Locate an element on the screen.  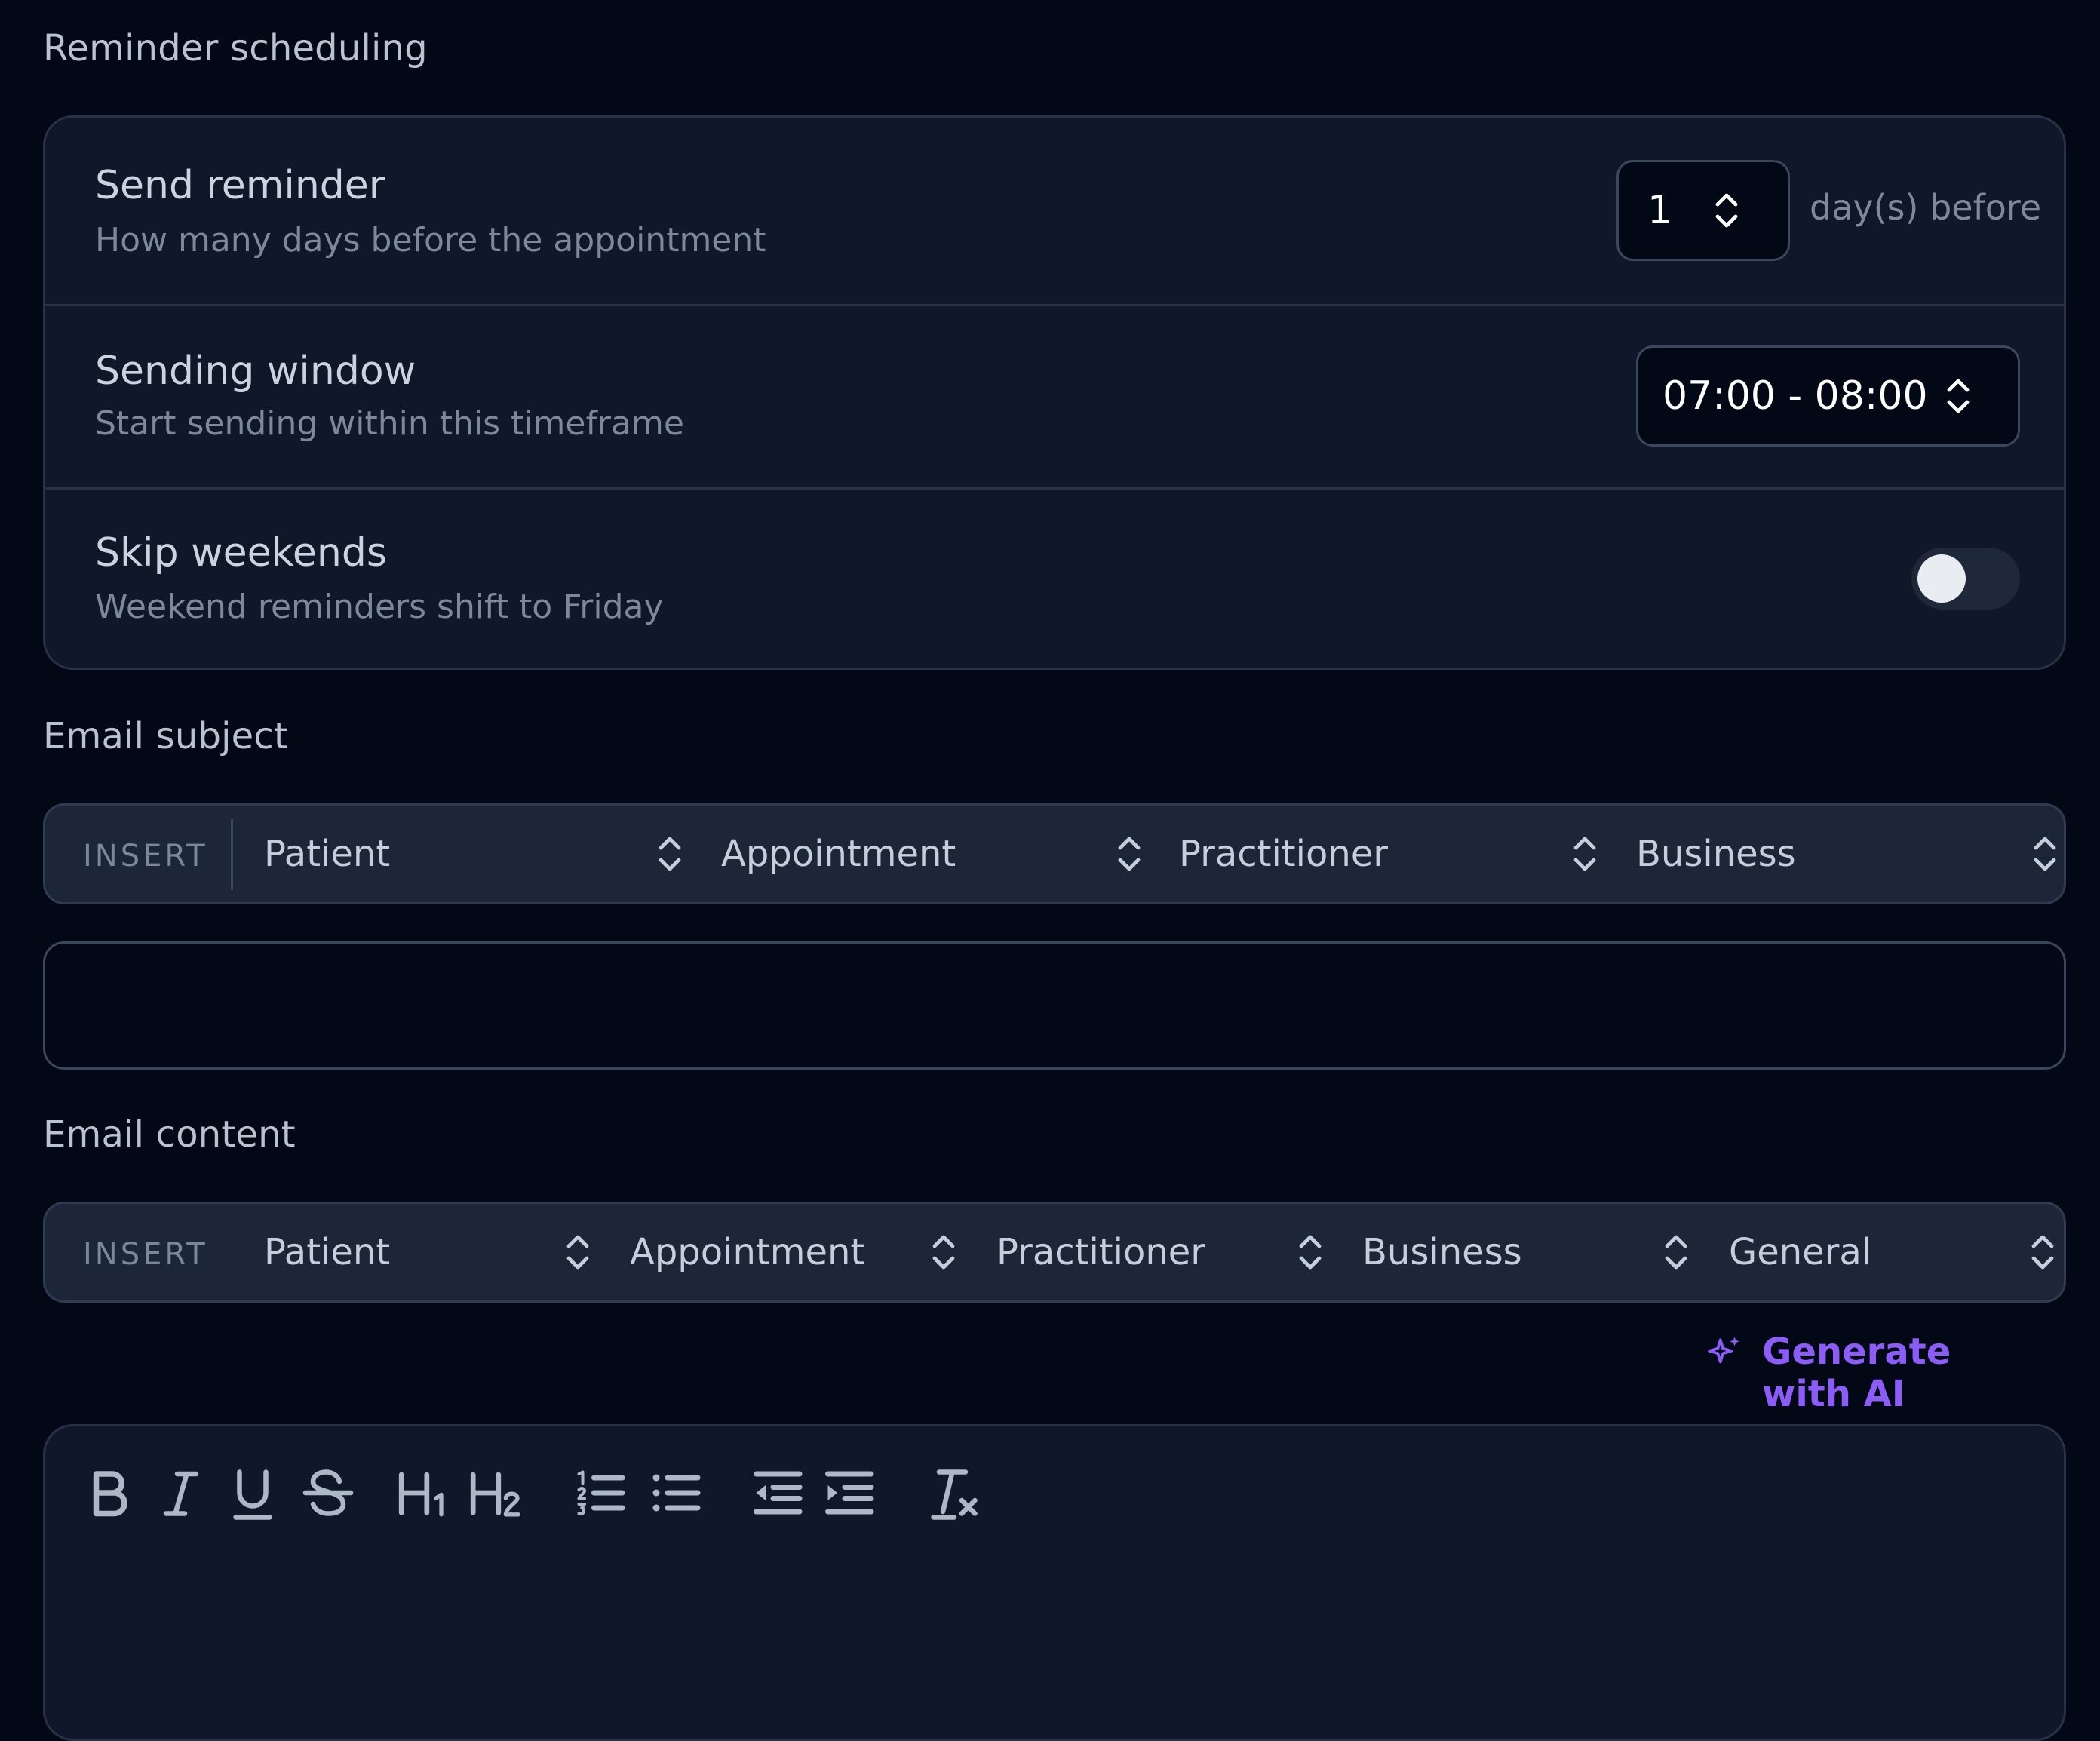
editor-body is located at coordinates (1054, 1615).